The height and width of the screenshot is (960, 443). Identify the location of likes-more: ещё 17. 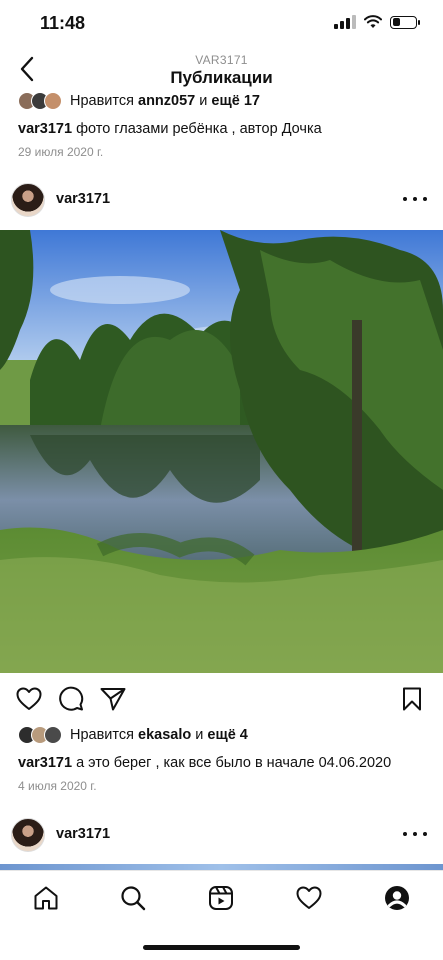
(235, 101).